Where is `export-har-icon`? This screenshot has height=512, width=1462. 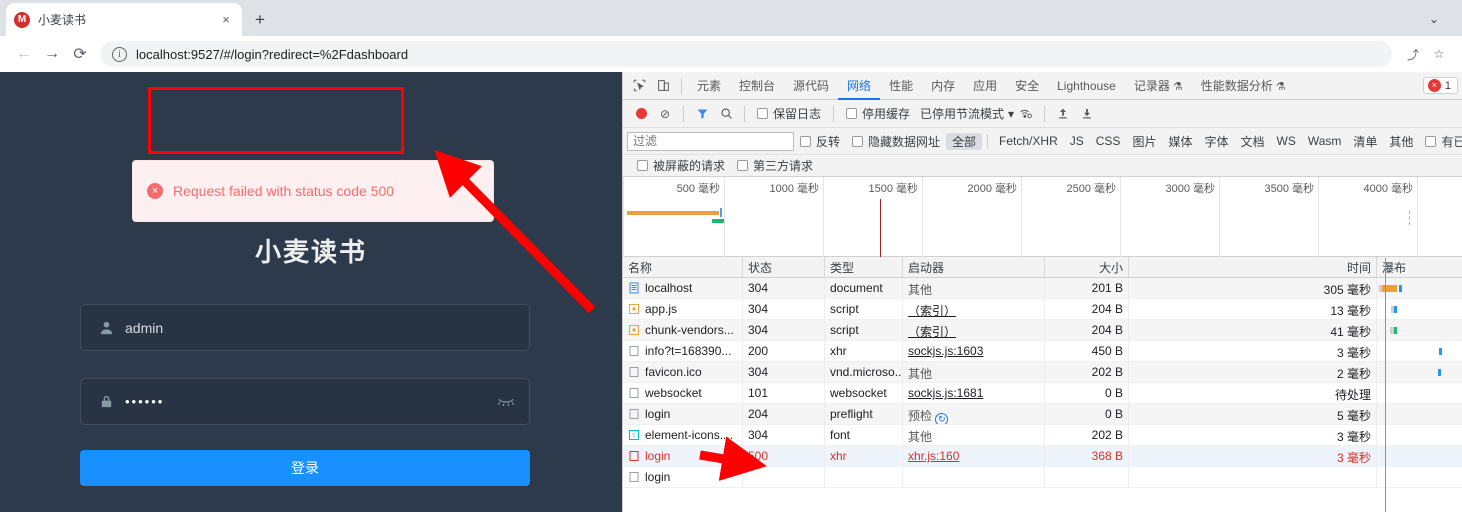
export-har-icon is located at coordinates (1087, 114).